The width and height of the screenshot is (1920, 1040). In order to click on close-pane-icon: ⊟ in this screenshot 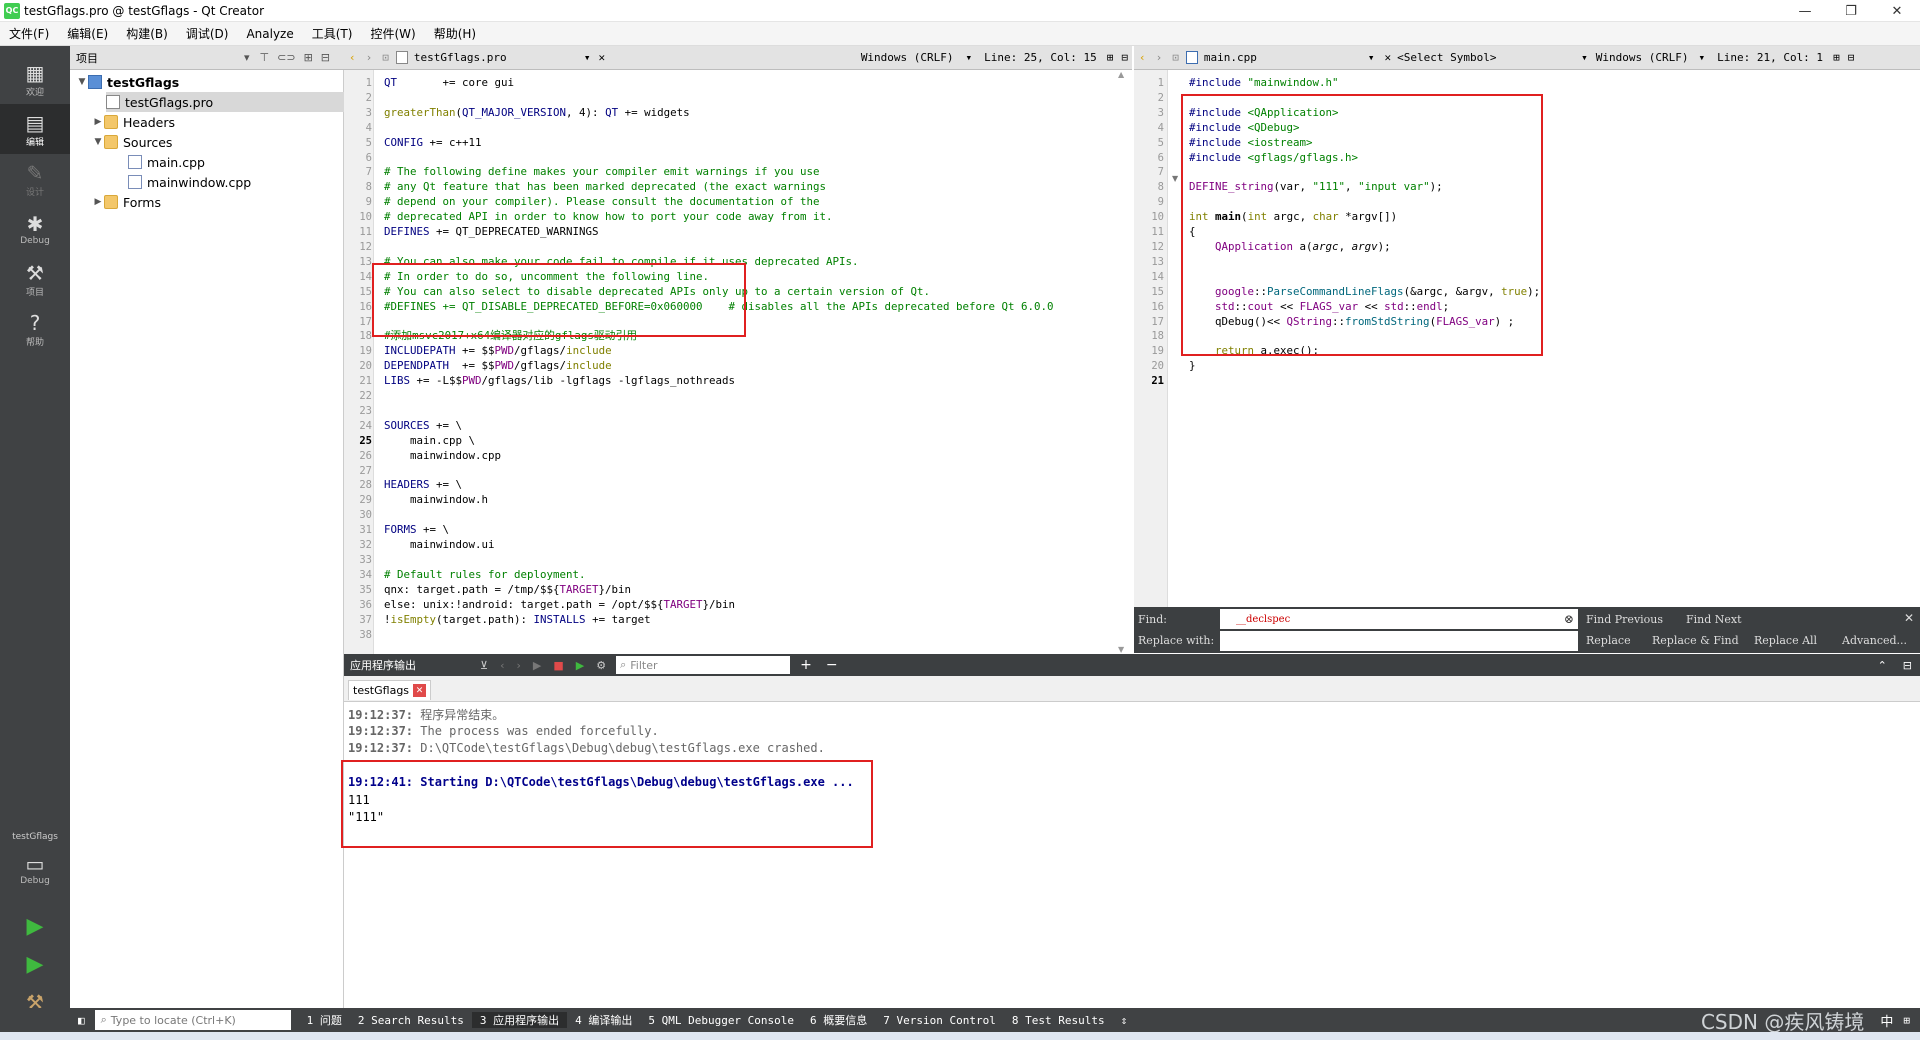, I will do `click(1907, 665)`.